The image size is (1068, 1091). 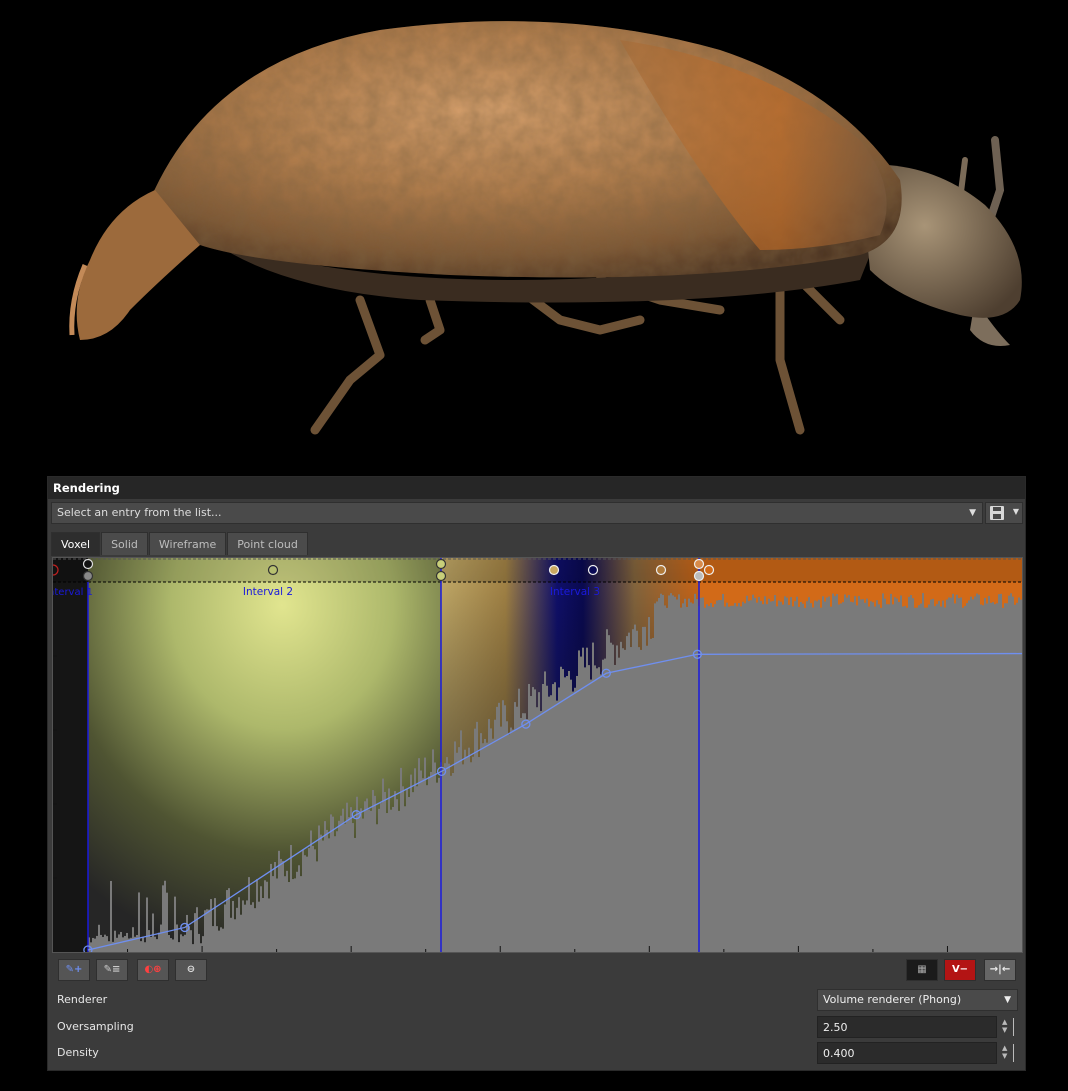 I want to click on grid-toggle-button: ▦, so click(x=922, y=970).